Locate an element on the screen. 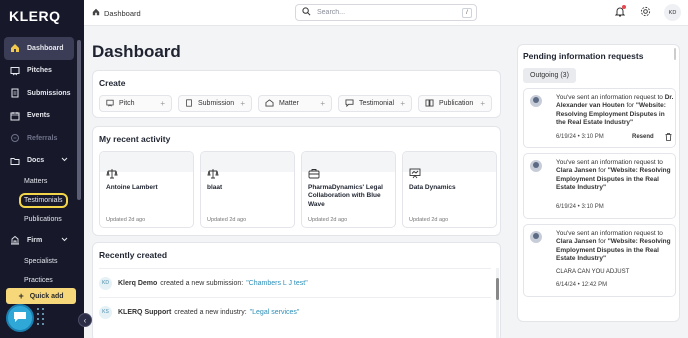 The height and width of the screenshot is (338, 688). sidebar-item-matters: Matters is located at coordinates (39, 181).